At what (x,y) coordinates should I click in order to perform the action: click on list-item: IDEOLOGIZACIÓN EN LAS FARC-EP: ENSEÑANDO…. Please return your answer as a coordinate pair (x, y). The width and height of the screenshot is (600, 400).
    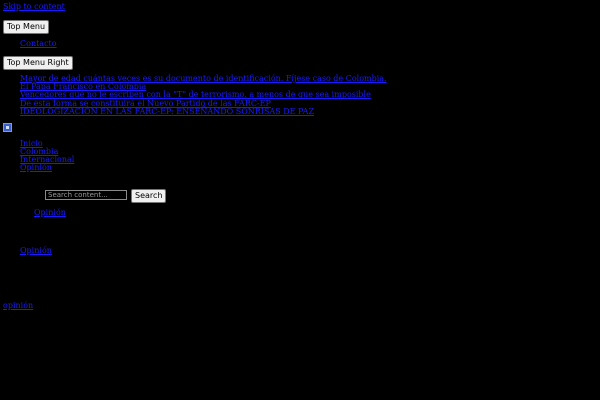
    Looking at the image, I should click on (203, 111).